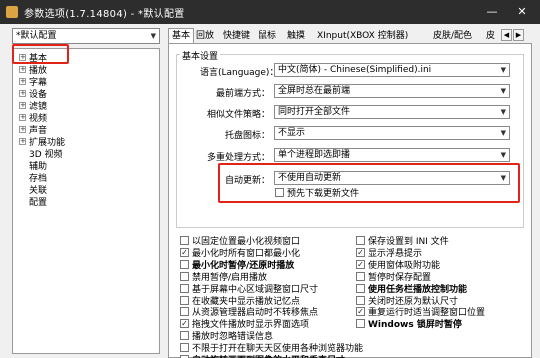 Image resolution: width=540 pixels, height=358 pixels. Describe the element at coordinates (242, 94) in the screenshot. I see `topmost-label: 最前端方式：` at that location.